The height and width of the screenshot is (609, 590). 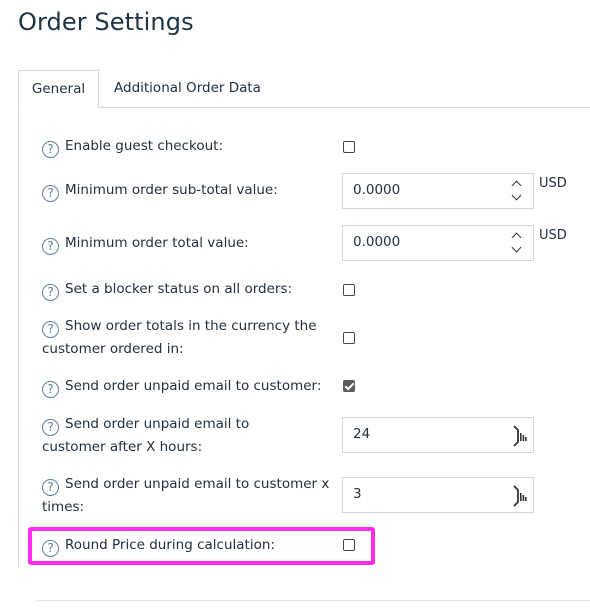 What do you see at coordinates (187, 89) in the screenshot?
I see `tab-additional-order-data: Additional Order Data` at bounding box center [187, 89].